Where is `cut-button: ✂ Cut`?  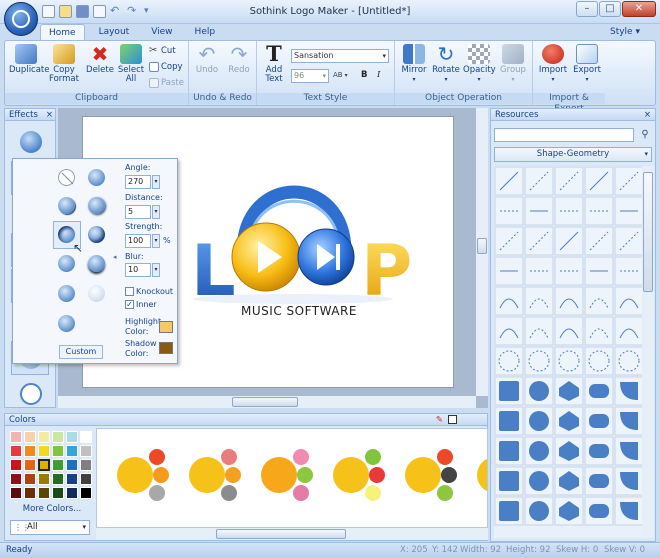 cut-button: ✂ Cut is located at coordinates (162, 51).